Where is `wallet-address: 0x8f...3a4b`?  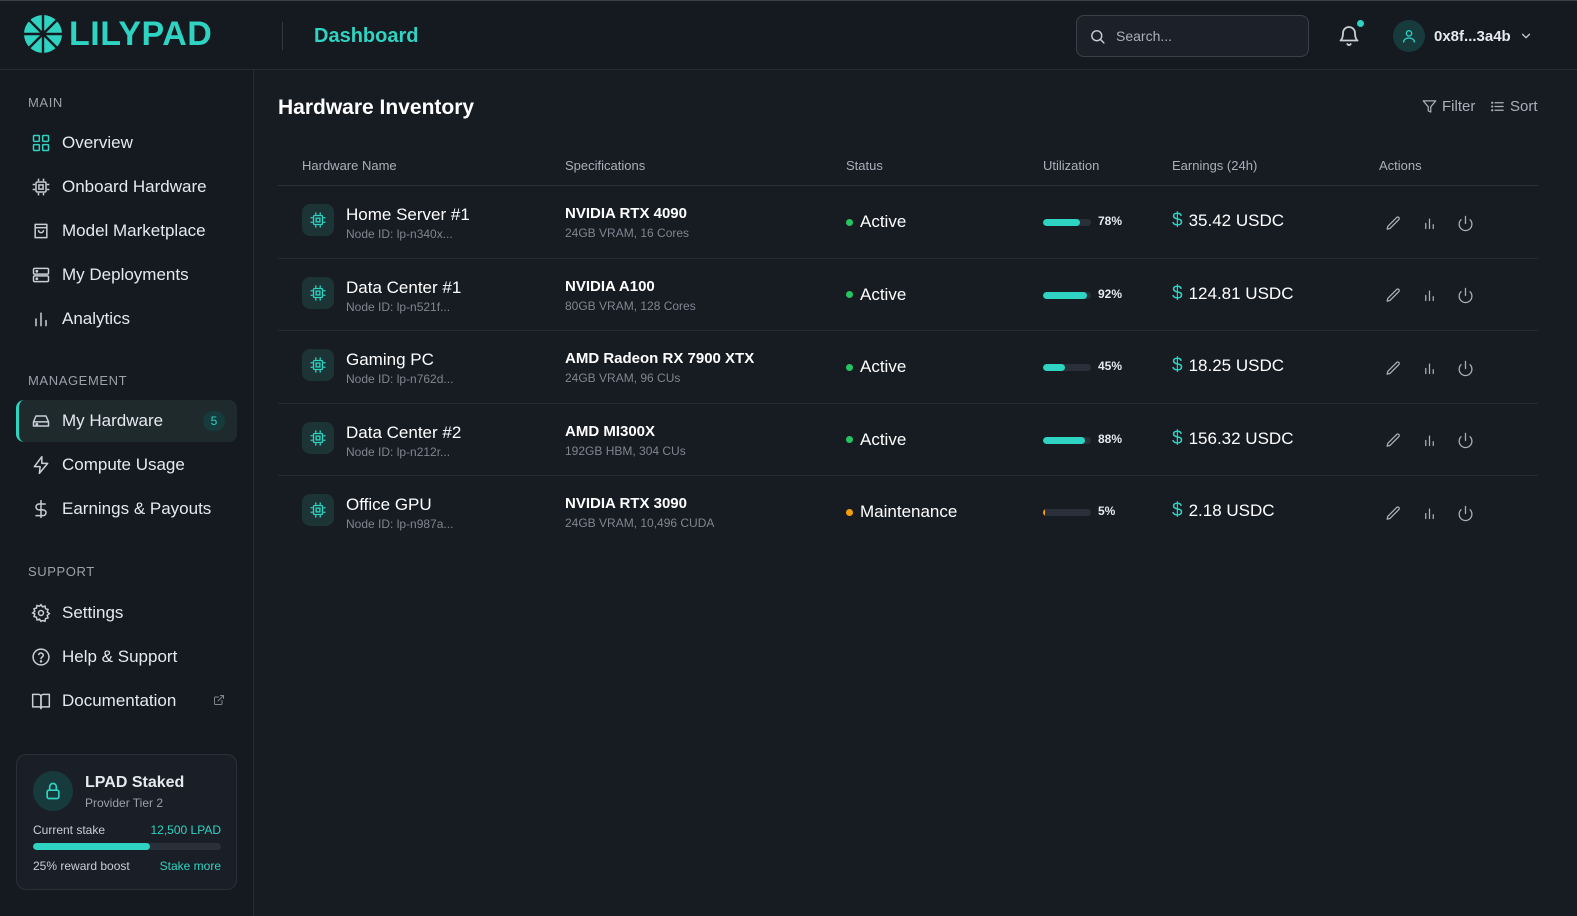 wallet-address: 0x8f...3a4b is located at coordinates (1472, 36).